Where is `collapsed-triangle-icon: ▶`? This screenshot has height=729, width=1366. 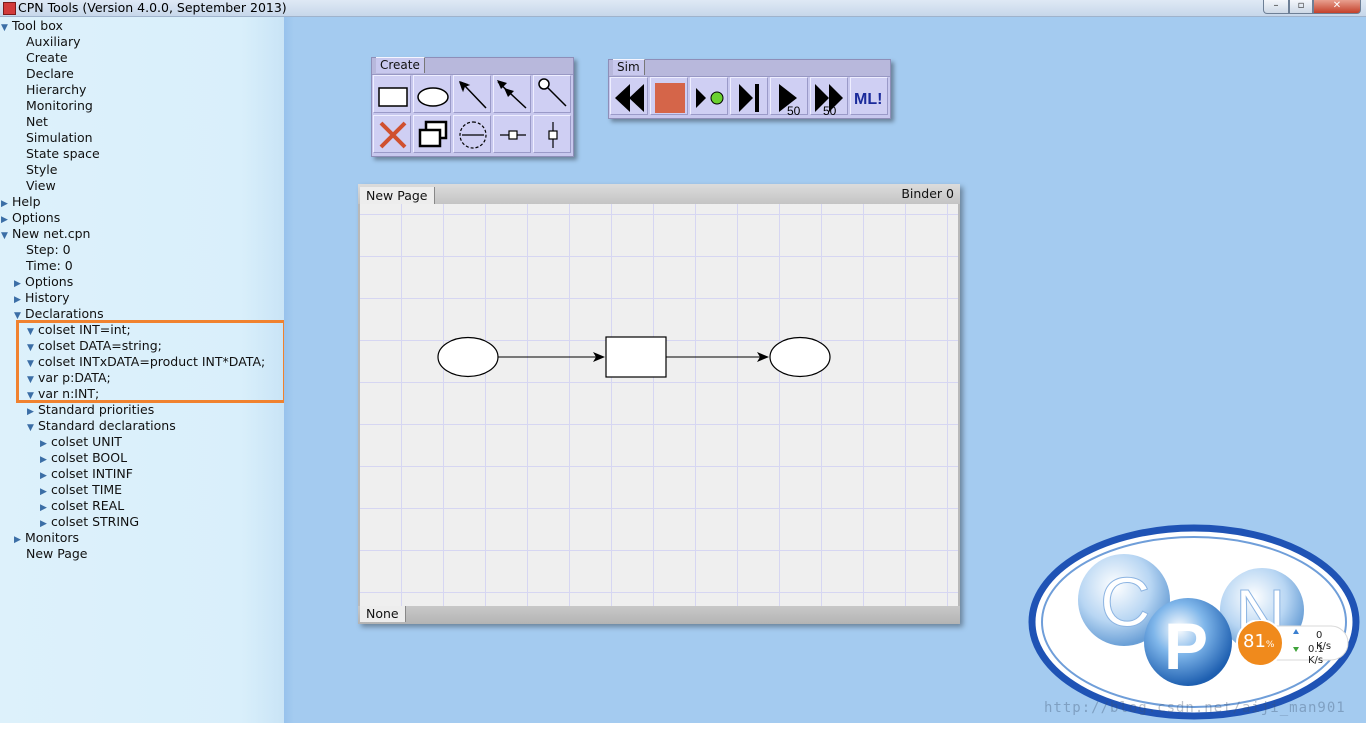
collapsed-triangle-icon: ▶ is located at coordinates (19, 540).